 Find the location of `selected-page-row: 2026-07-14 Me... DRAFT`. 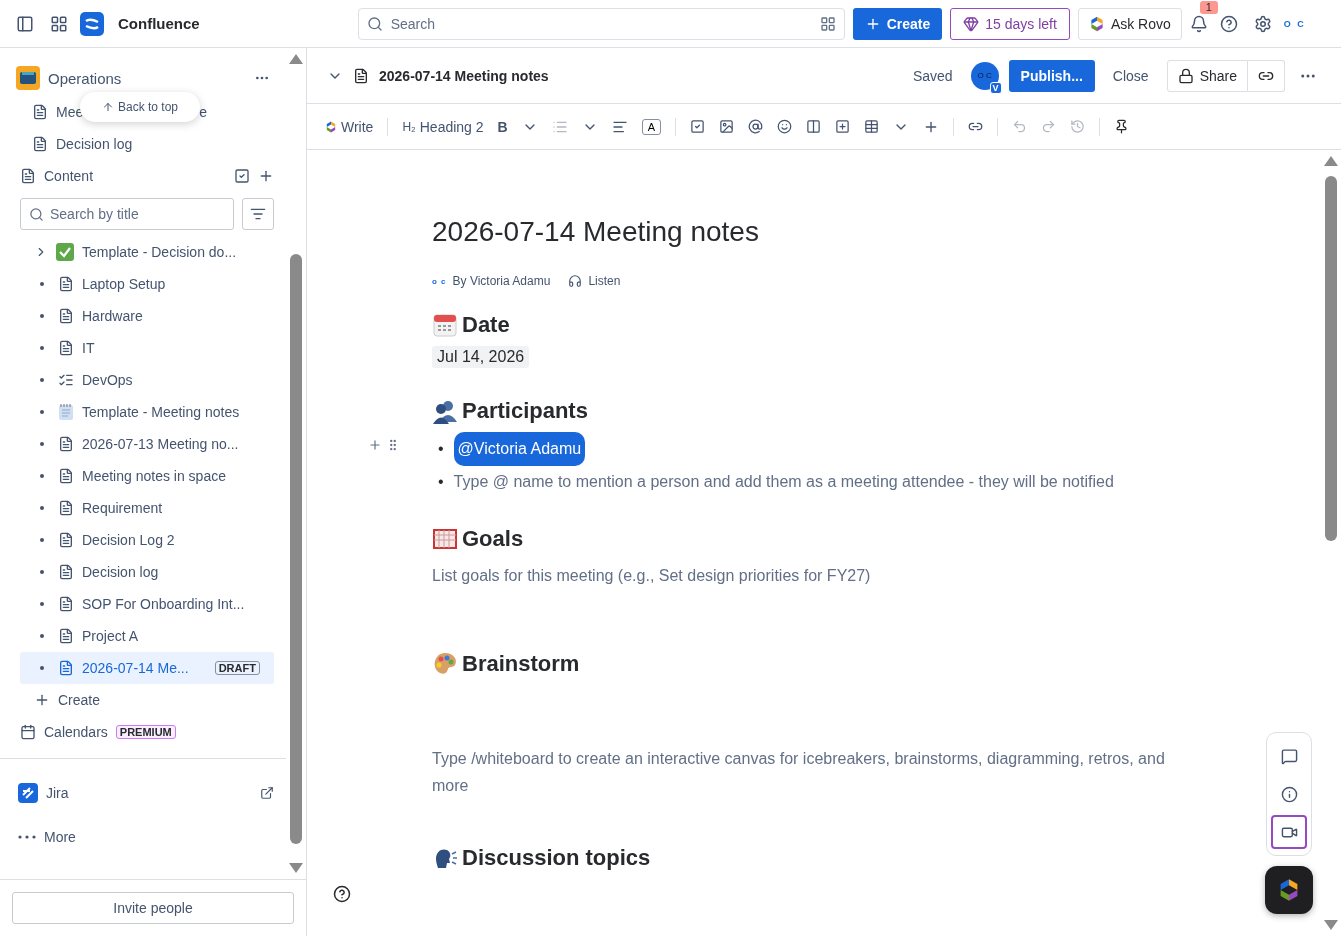

selected-page-row: 2026-07-14 Me... DRAFT is located at coordinates (147, 668).